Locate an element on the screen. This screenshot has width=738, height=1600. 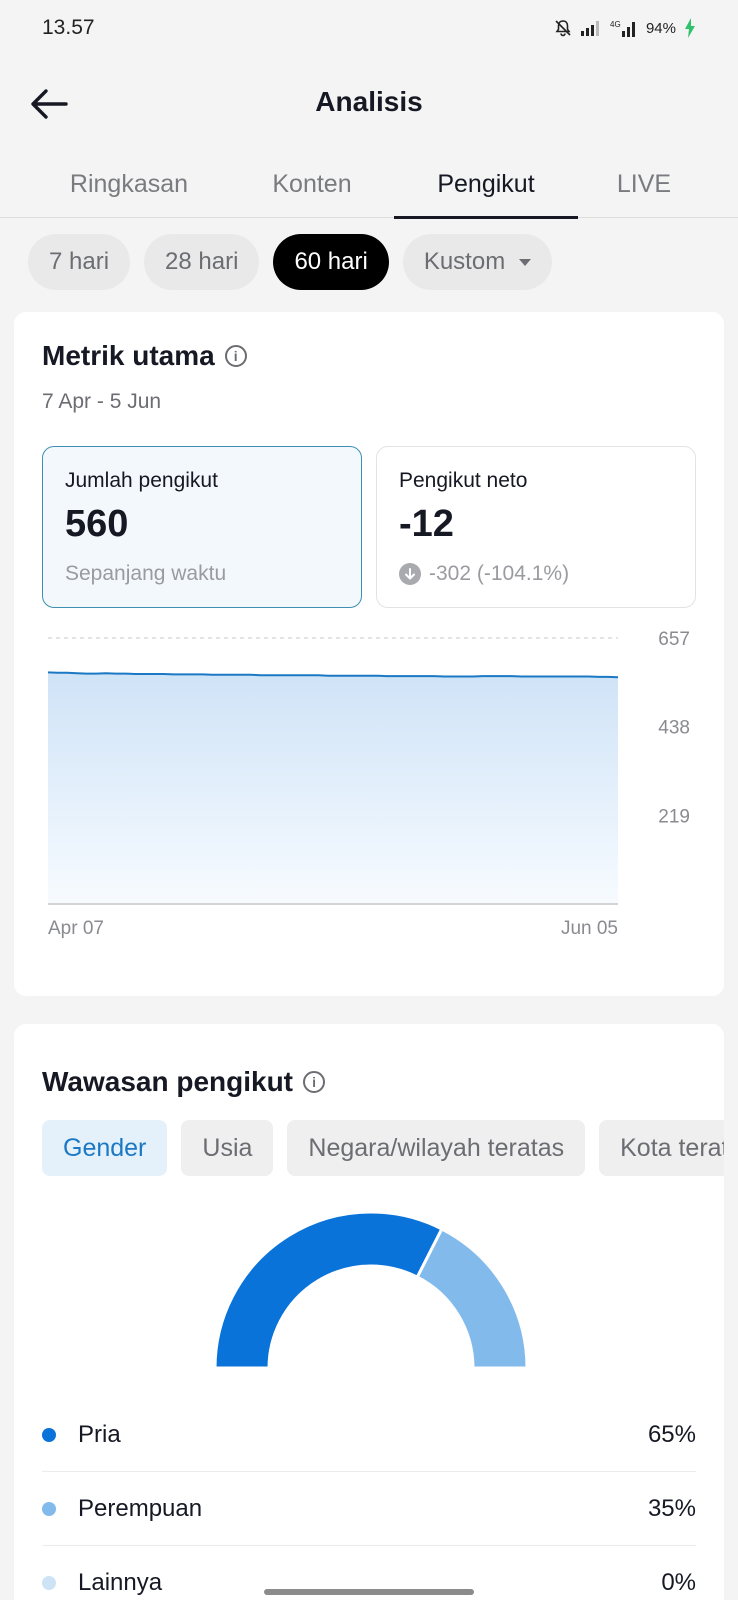
total-followers-value: 560 is located at coordinates (97, 524).